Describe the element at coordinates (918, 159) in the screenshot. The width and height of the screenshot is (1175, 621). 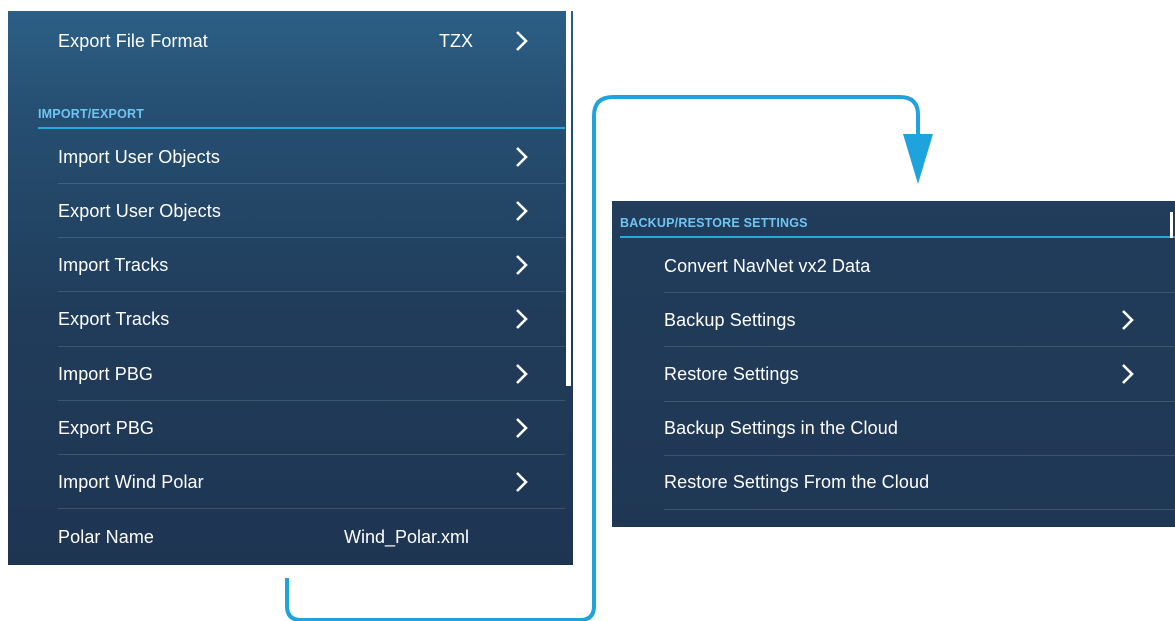
I see `arrowhead-down-icon` at that location.